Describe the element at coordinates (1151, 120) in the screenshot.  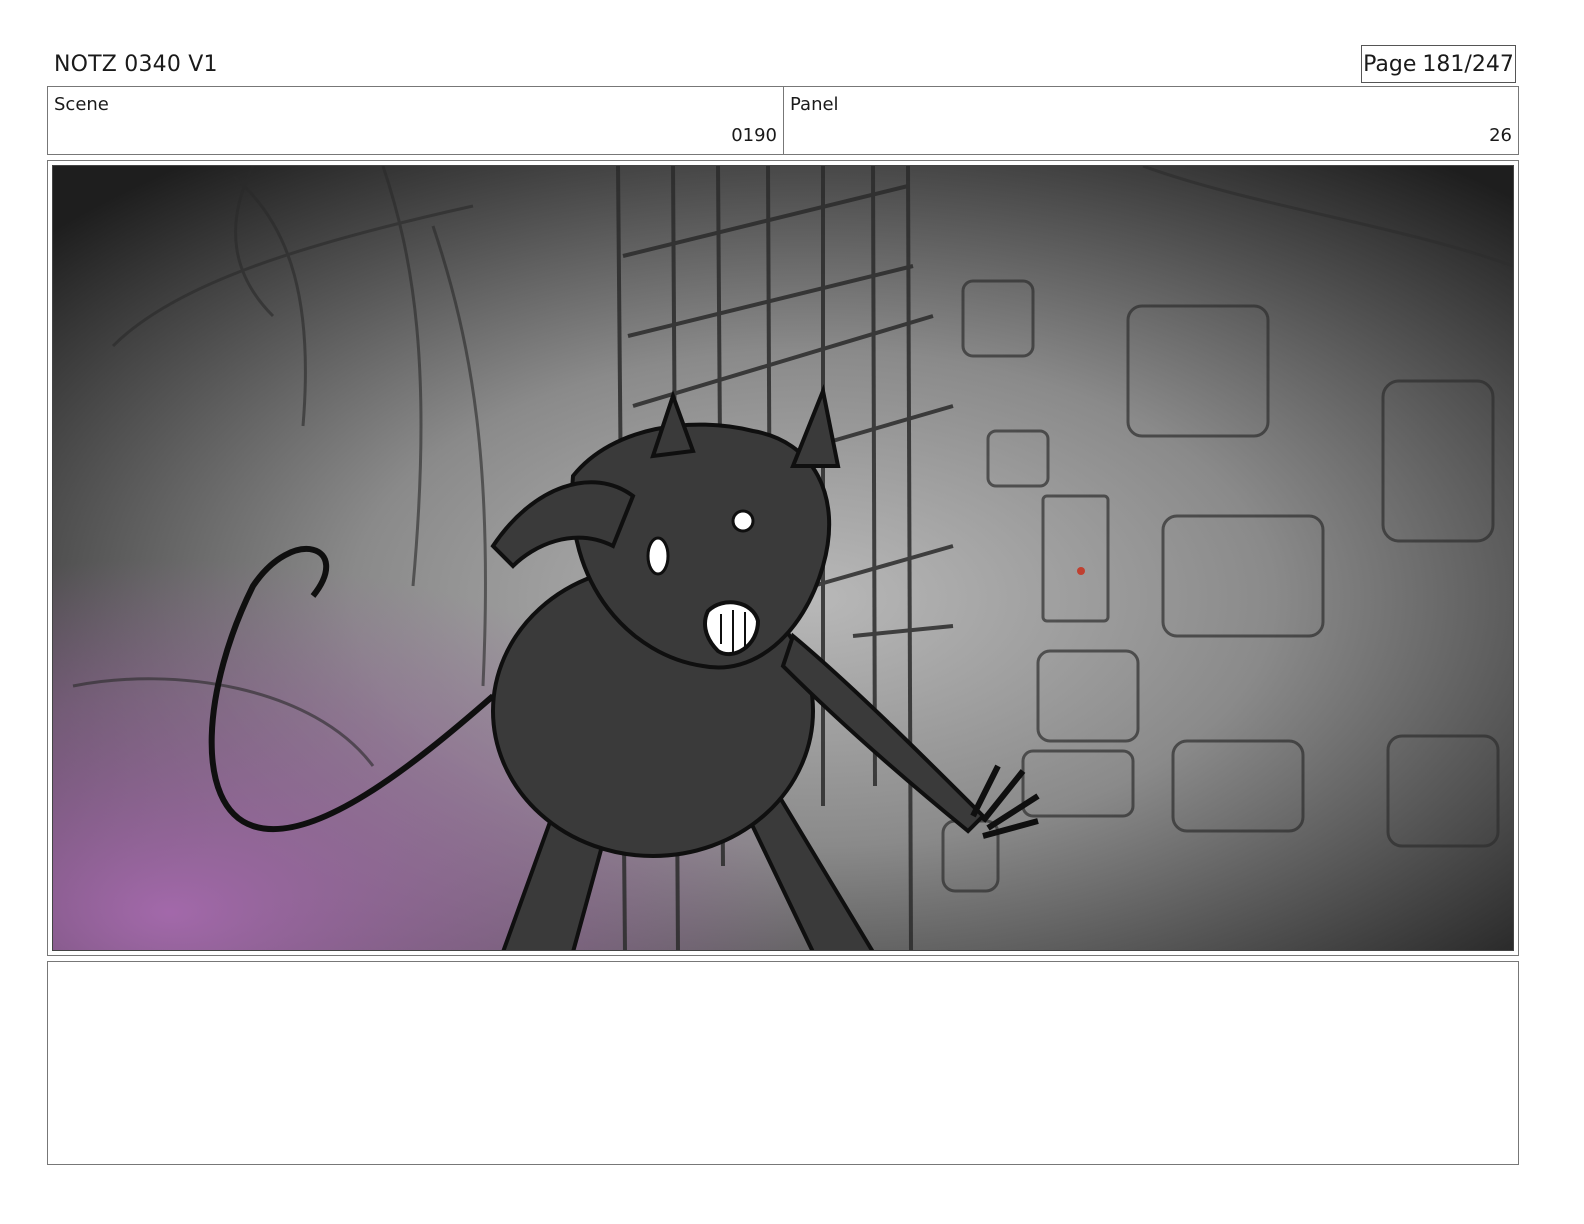
I see `panel-cell: Panel 26` at that location.